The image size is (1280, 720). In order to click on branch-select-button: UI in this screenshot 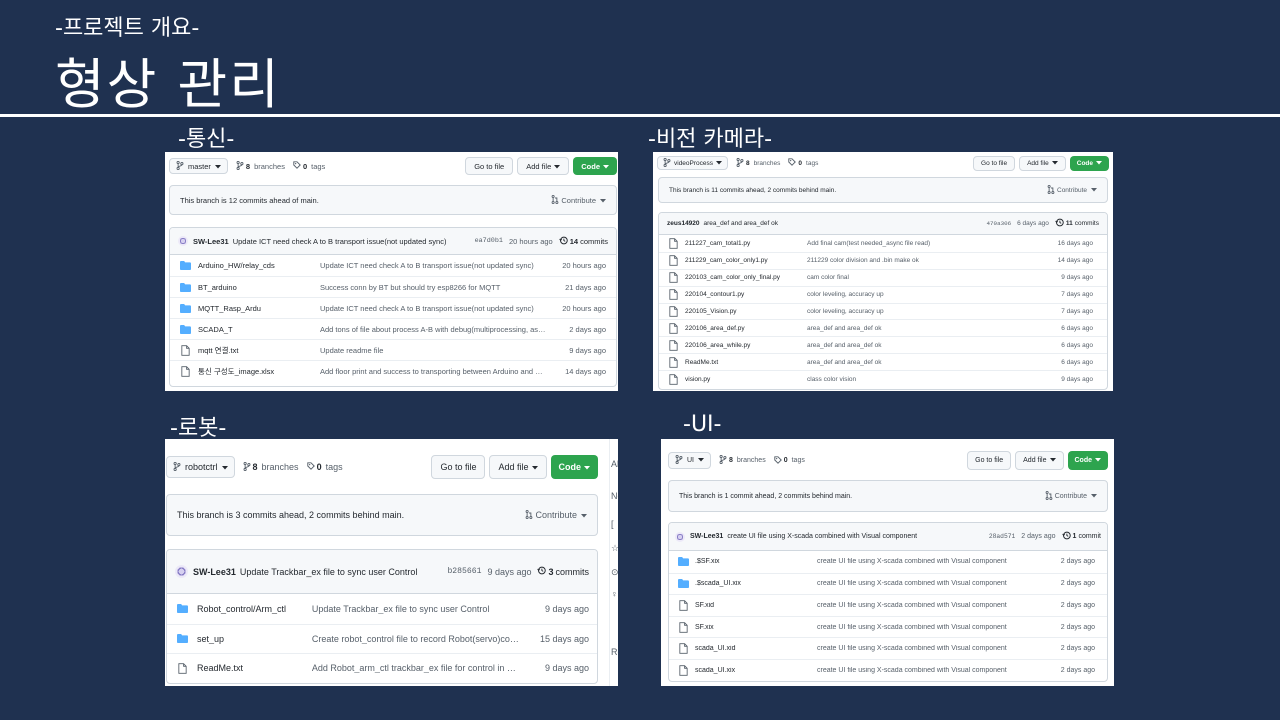, I will do `click(689, 460)`.